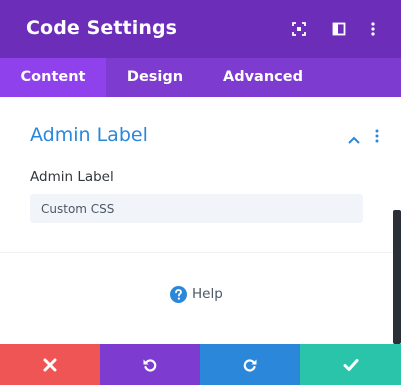  What do you see at coordinates (196, 208) in the screenshot?
I see `admin-label-input` at bounding box center [196, 208].